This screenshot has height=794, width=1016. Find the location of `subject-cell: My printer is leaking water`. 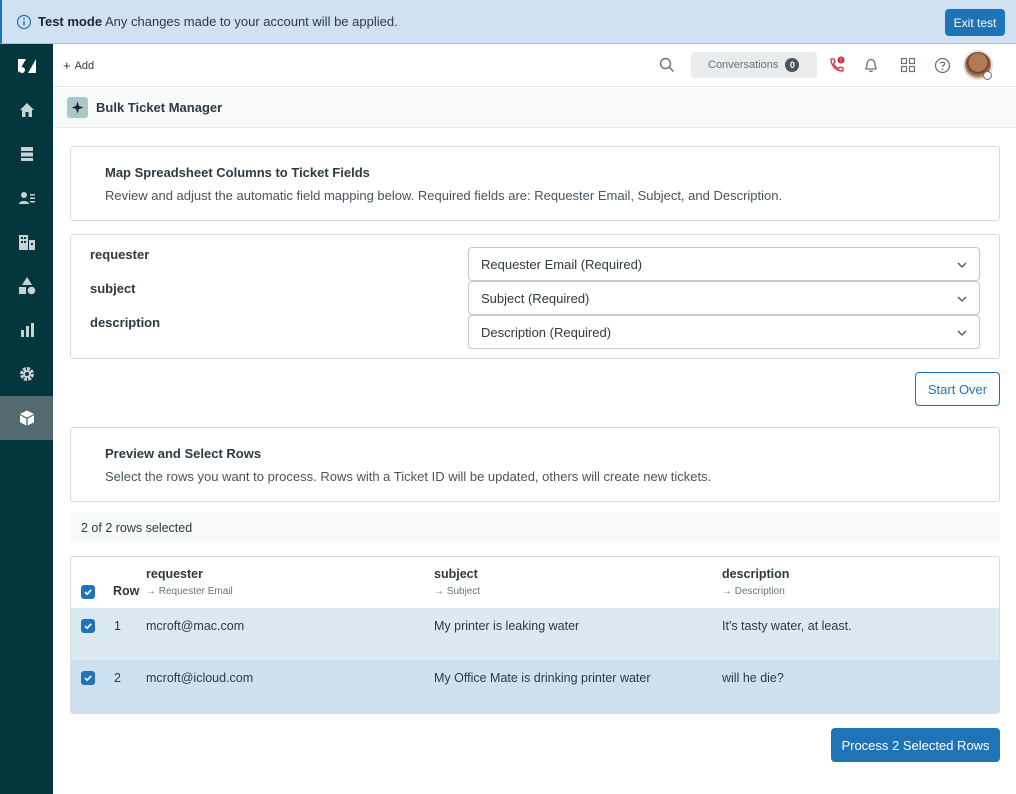

subject-cell: My printer is leaking water is located at coordinates (507, 626).